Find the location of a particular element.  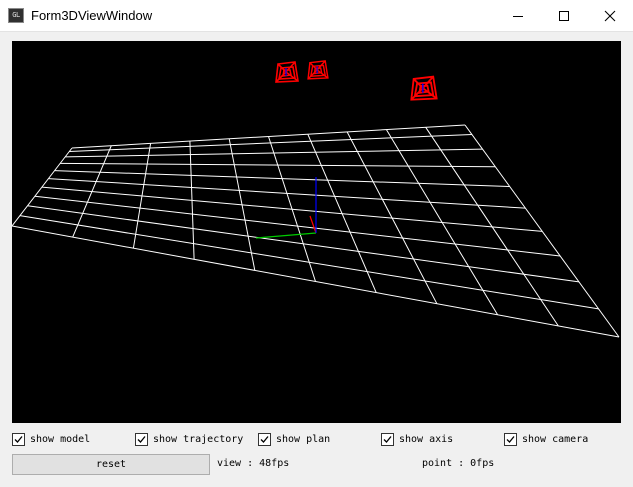

show-plan-label: show plan is located at coordinates (303, 439).